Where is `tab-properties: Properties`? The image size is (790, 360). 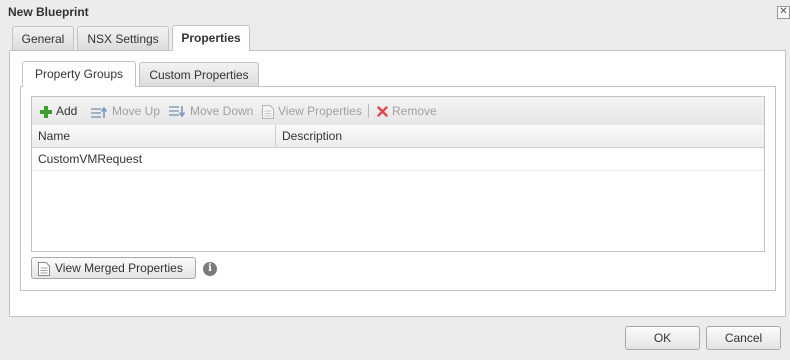 tab-properties: Properties is located at coordinates (211, 38).